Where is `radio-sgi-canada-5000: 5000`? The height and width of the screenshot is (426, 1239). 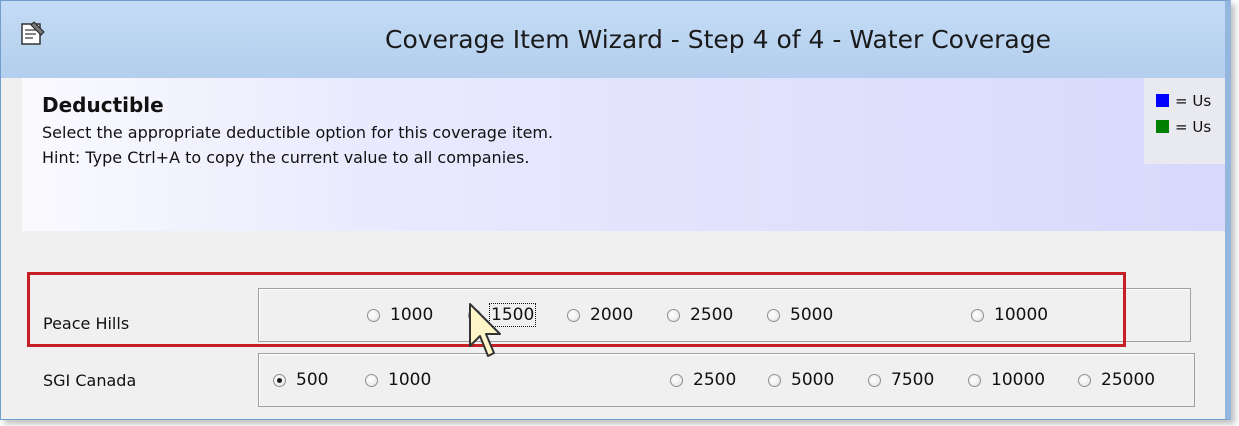 radio-sgi-canada-5000: 5000 is located at coordinates (801, 380).